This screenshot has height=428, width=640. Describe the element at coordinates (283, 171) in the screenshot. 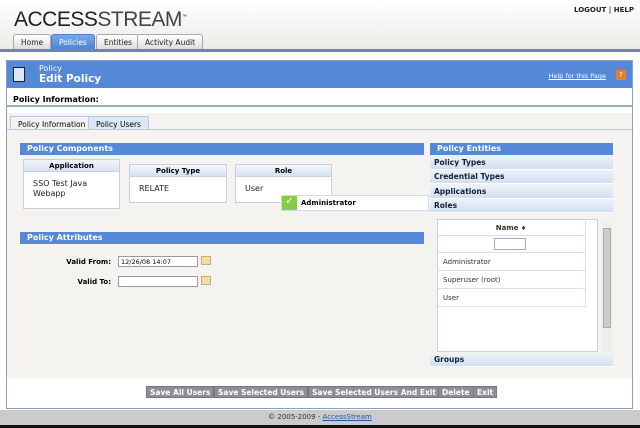

I see `role-label: Role` at that location.